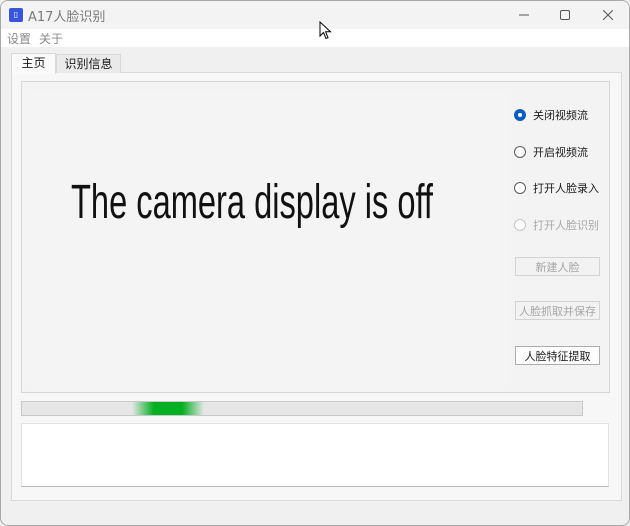  I want to click on extract-features-button: 人脸特征提取, so click(557, 355).